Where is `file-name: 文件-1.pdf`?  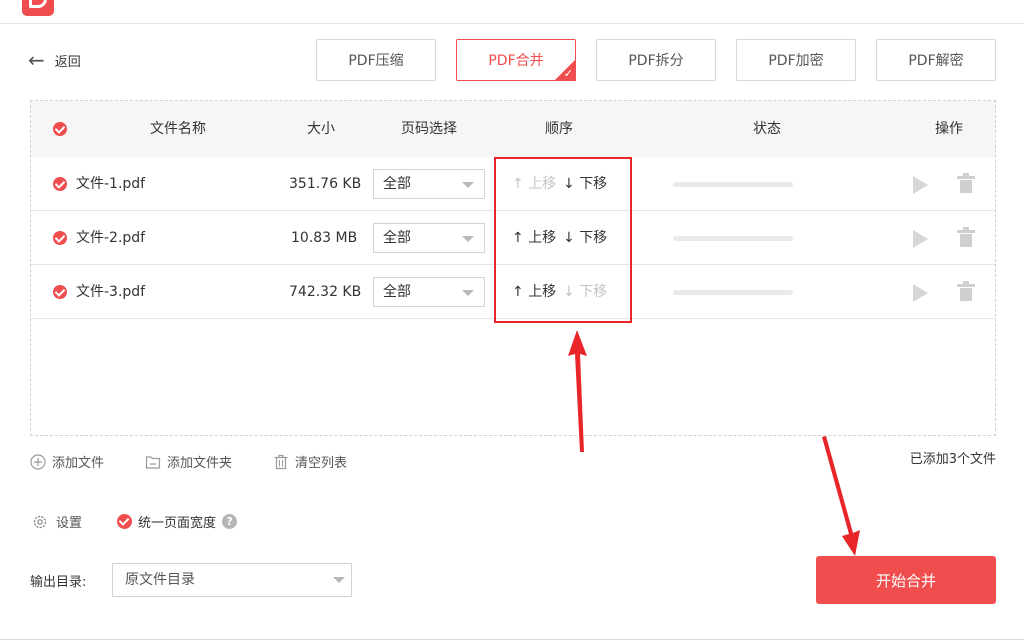 file-name: 文件-1.pdf is located at coordinates (111, 184).